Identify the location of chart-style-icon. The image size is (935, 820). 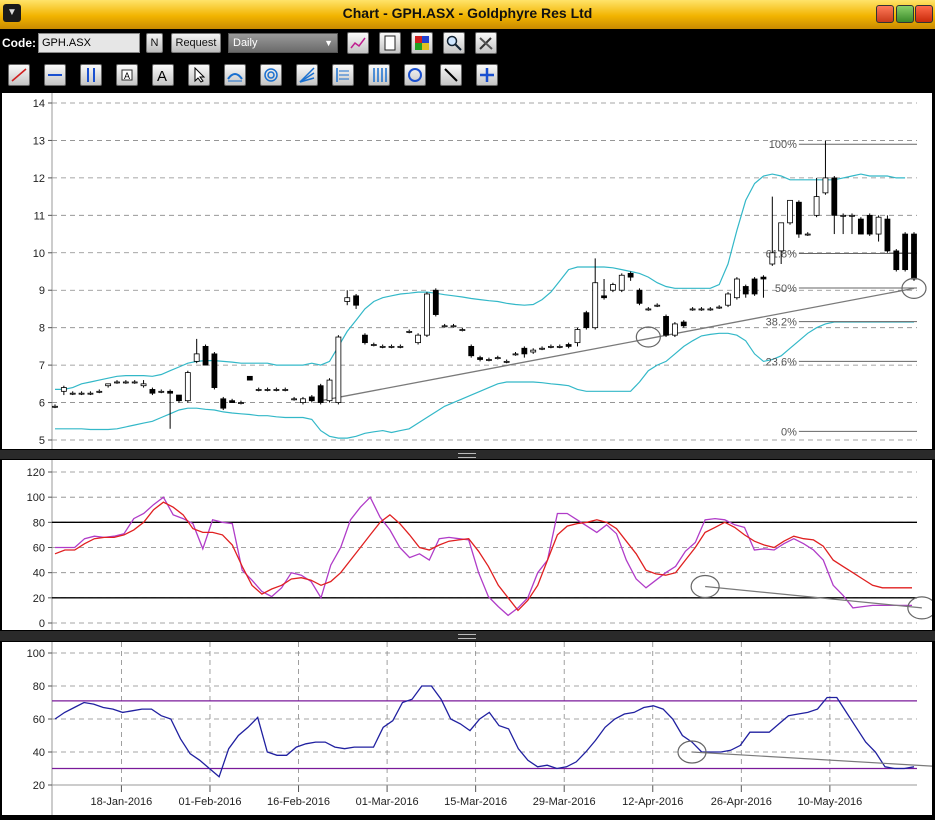
(358, 43).